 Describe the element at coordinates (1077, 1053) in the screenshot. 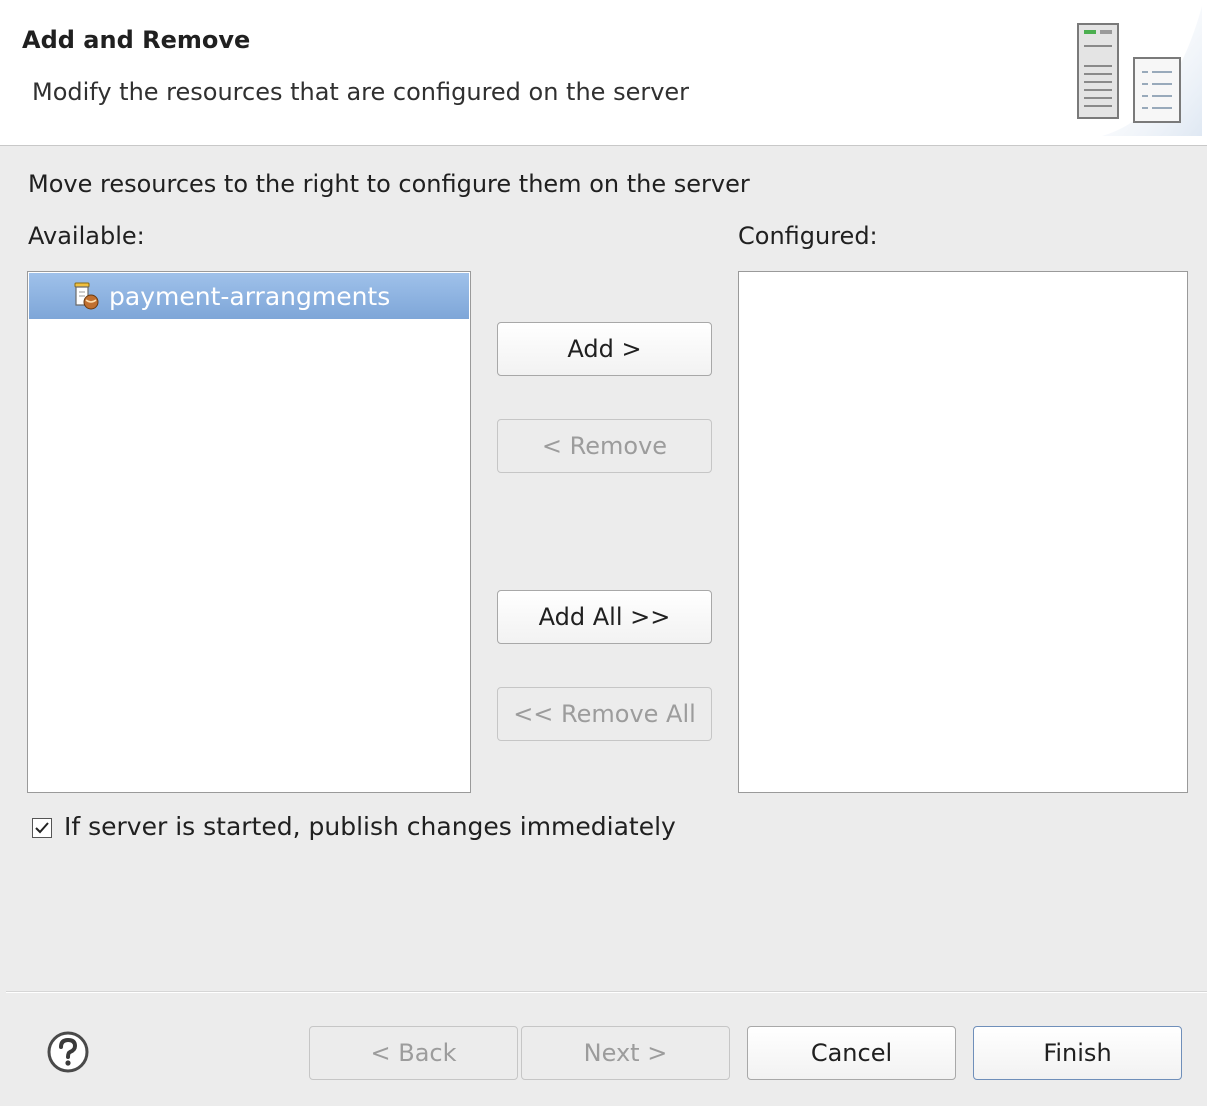

I see `finish-button: Finish` at that location.